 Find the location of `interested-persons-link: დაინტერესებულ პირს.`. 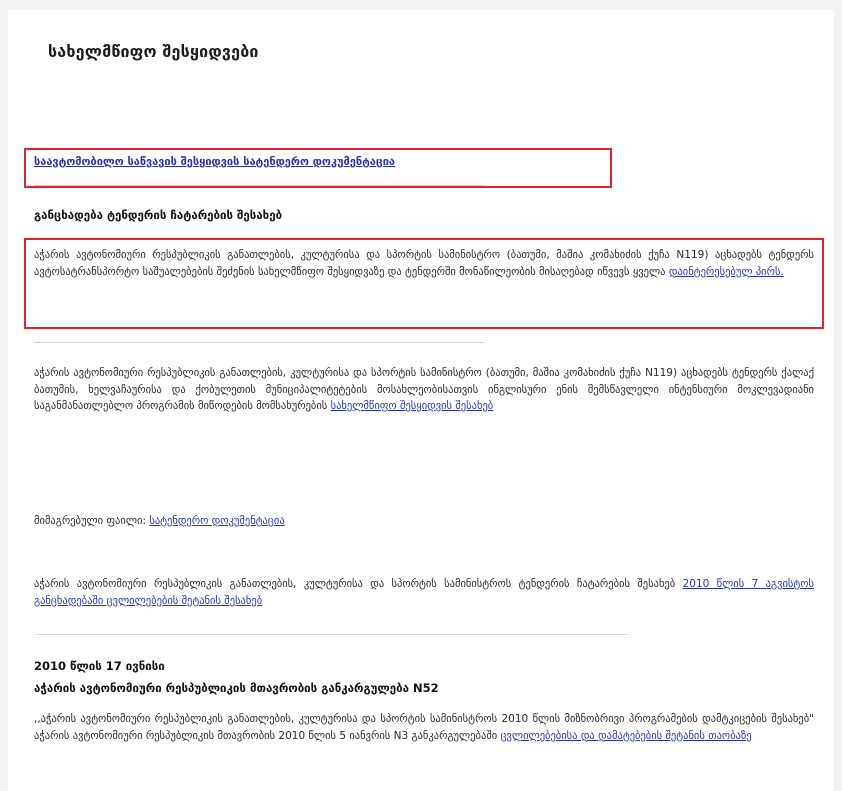

interested-persons-link: დაინტერესებულ პირს. is located at coordinates (726, 272).